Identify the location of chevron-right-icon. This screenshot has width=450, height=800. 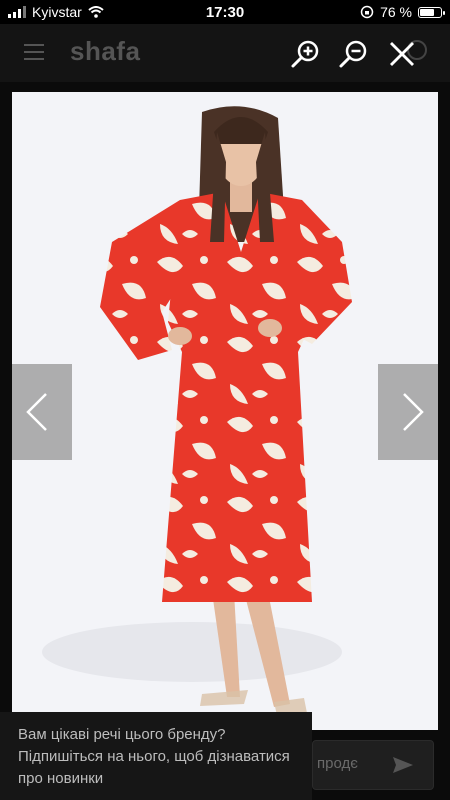
(413, 412).